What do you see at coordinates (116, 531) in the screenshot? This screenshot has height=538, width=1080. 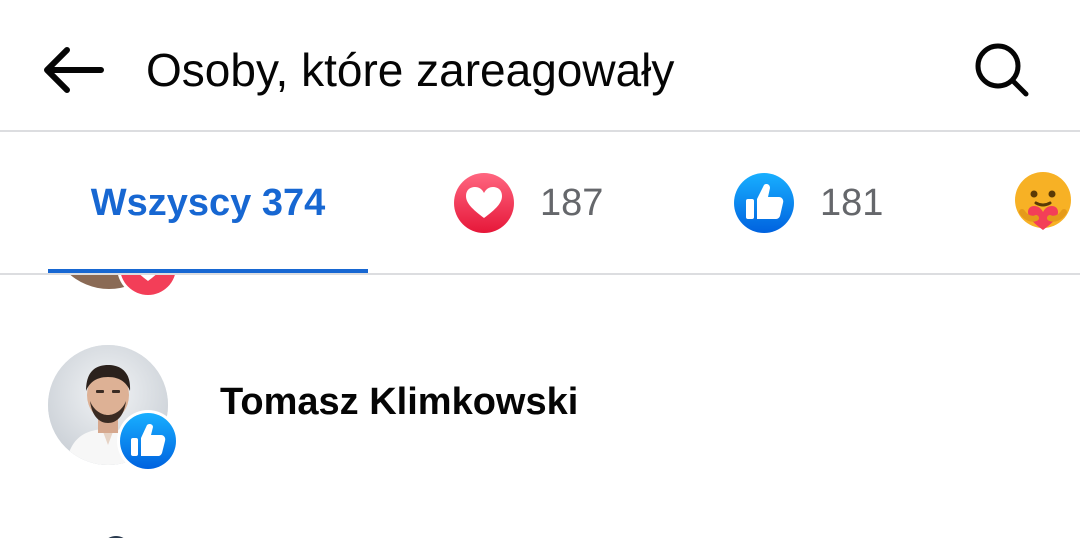 I see `avatar` at bounding box center [116, 531].